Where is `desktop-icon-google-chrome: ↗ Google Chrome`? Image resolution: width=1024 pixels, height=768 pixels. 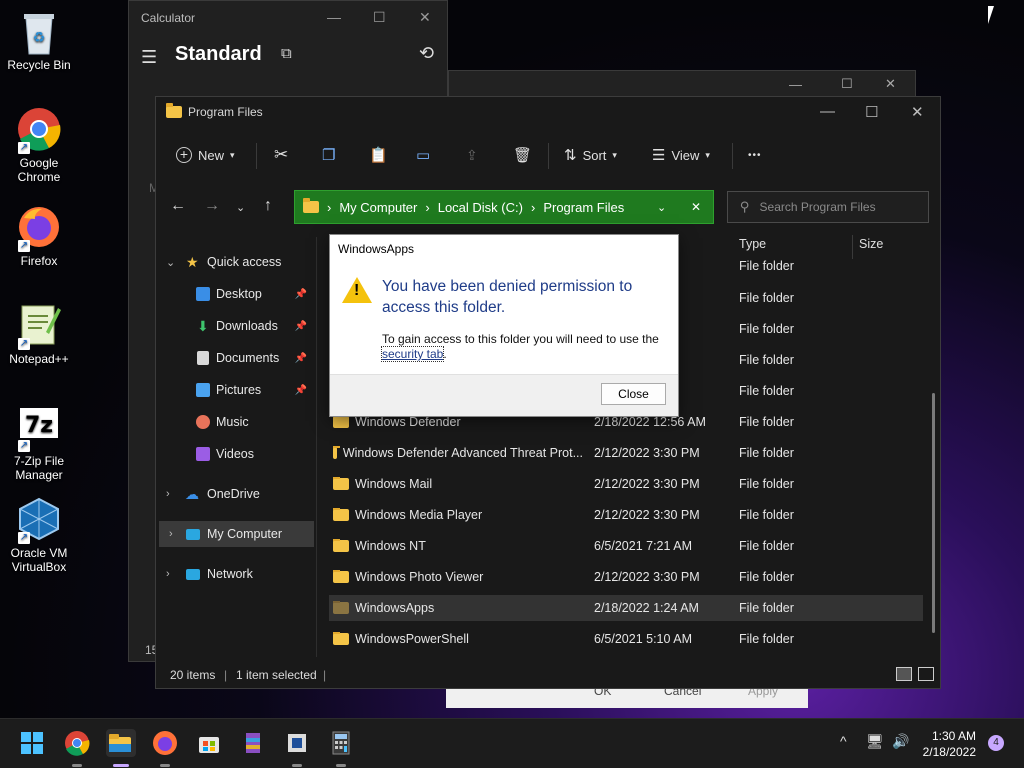
desktop-icon-google-chrome: ↗ Google Chrome is located at coordinates (39, 145).